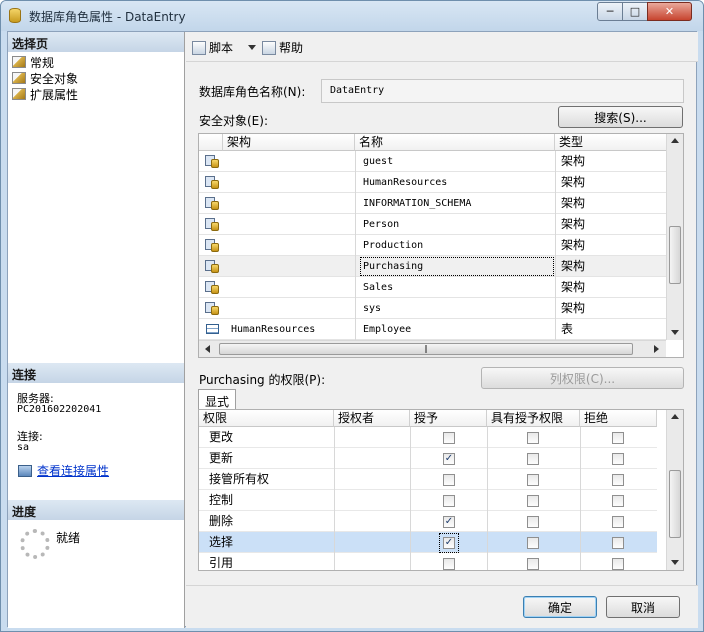 The height and width of the screenshot is (632, 704). I want to click on connection-header: 连接, so click(96, 373).